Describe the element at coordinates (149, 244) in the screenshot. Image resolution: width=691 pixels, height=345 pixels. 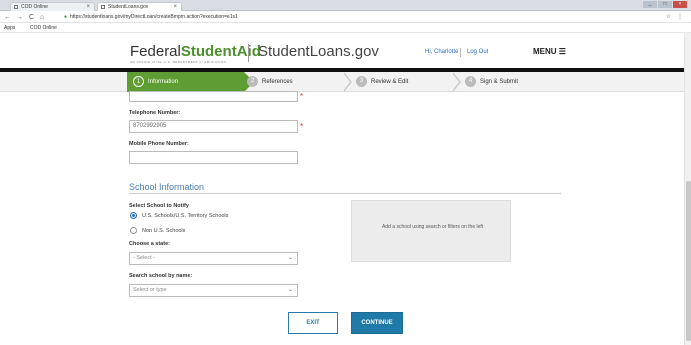
I see `state-label: Choose a state:` at that location.